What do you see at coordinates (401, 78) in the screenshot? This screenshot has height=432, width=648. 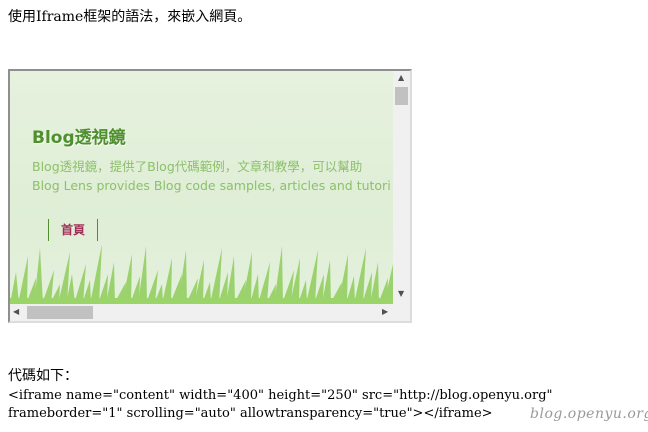 I see `scroll-up-icon: ▲` at bounding box center [401, 78].